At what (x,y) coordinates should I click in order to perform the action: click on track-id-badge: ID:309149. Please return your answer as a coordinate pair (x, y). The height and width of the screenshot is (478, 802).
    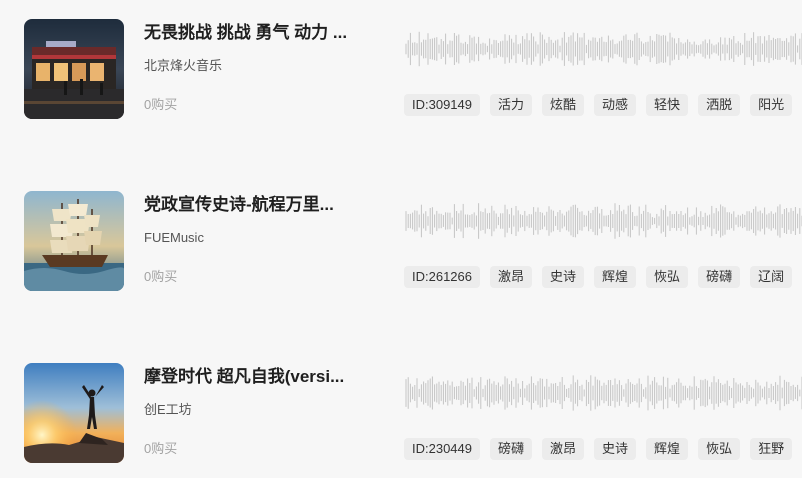
    Looking at the image, I should click on (442, 105).